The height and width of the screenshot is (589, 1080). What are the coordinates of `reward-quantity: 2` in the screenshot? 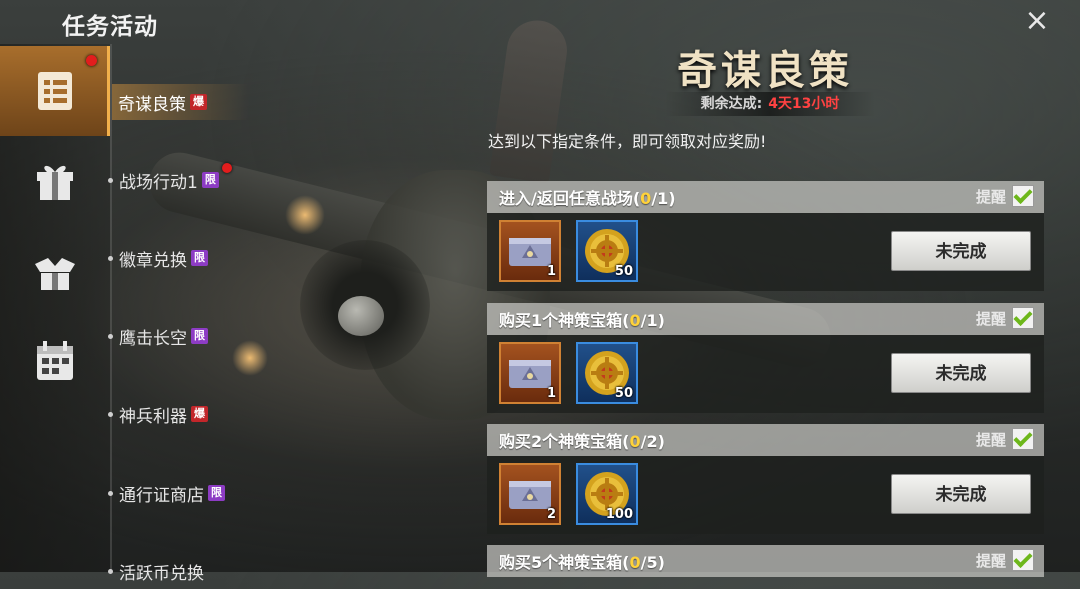 It's located at (551, 514).